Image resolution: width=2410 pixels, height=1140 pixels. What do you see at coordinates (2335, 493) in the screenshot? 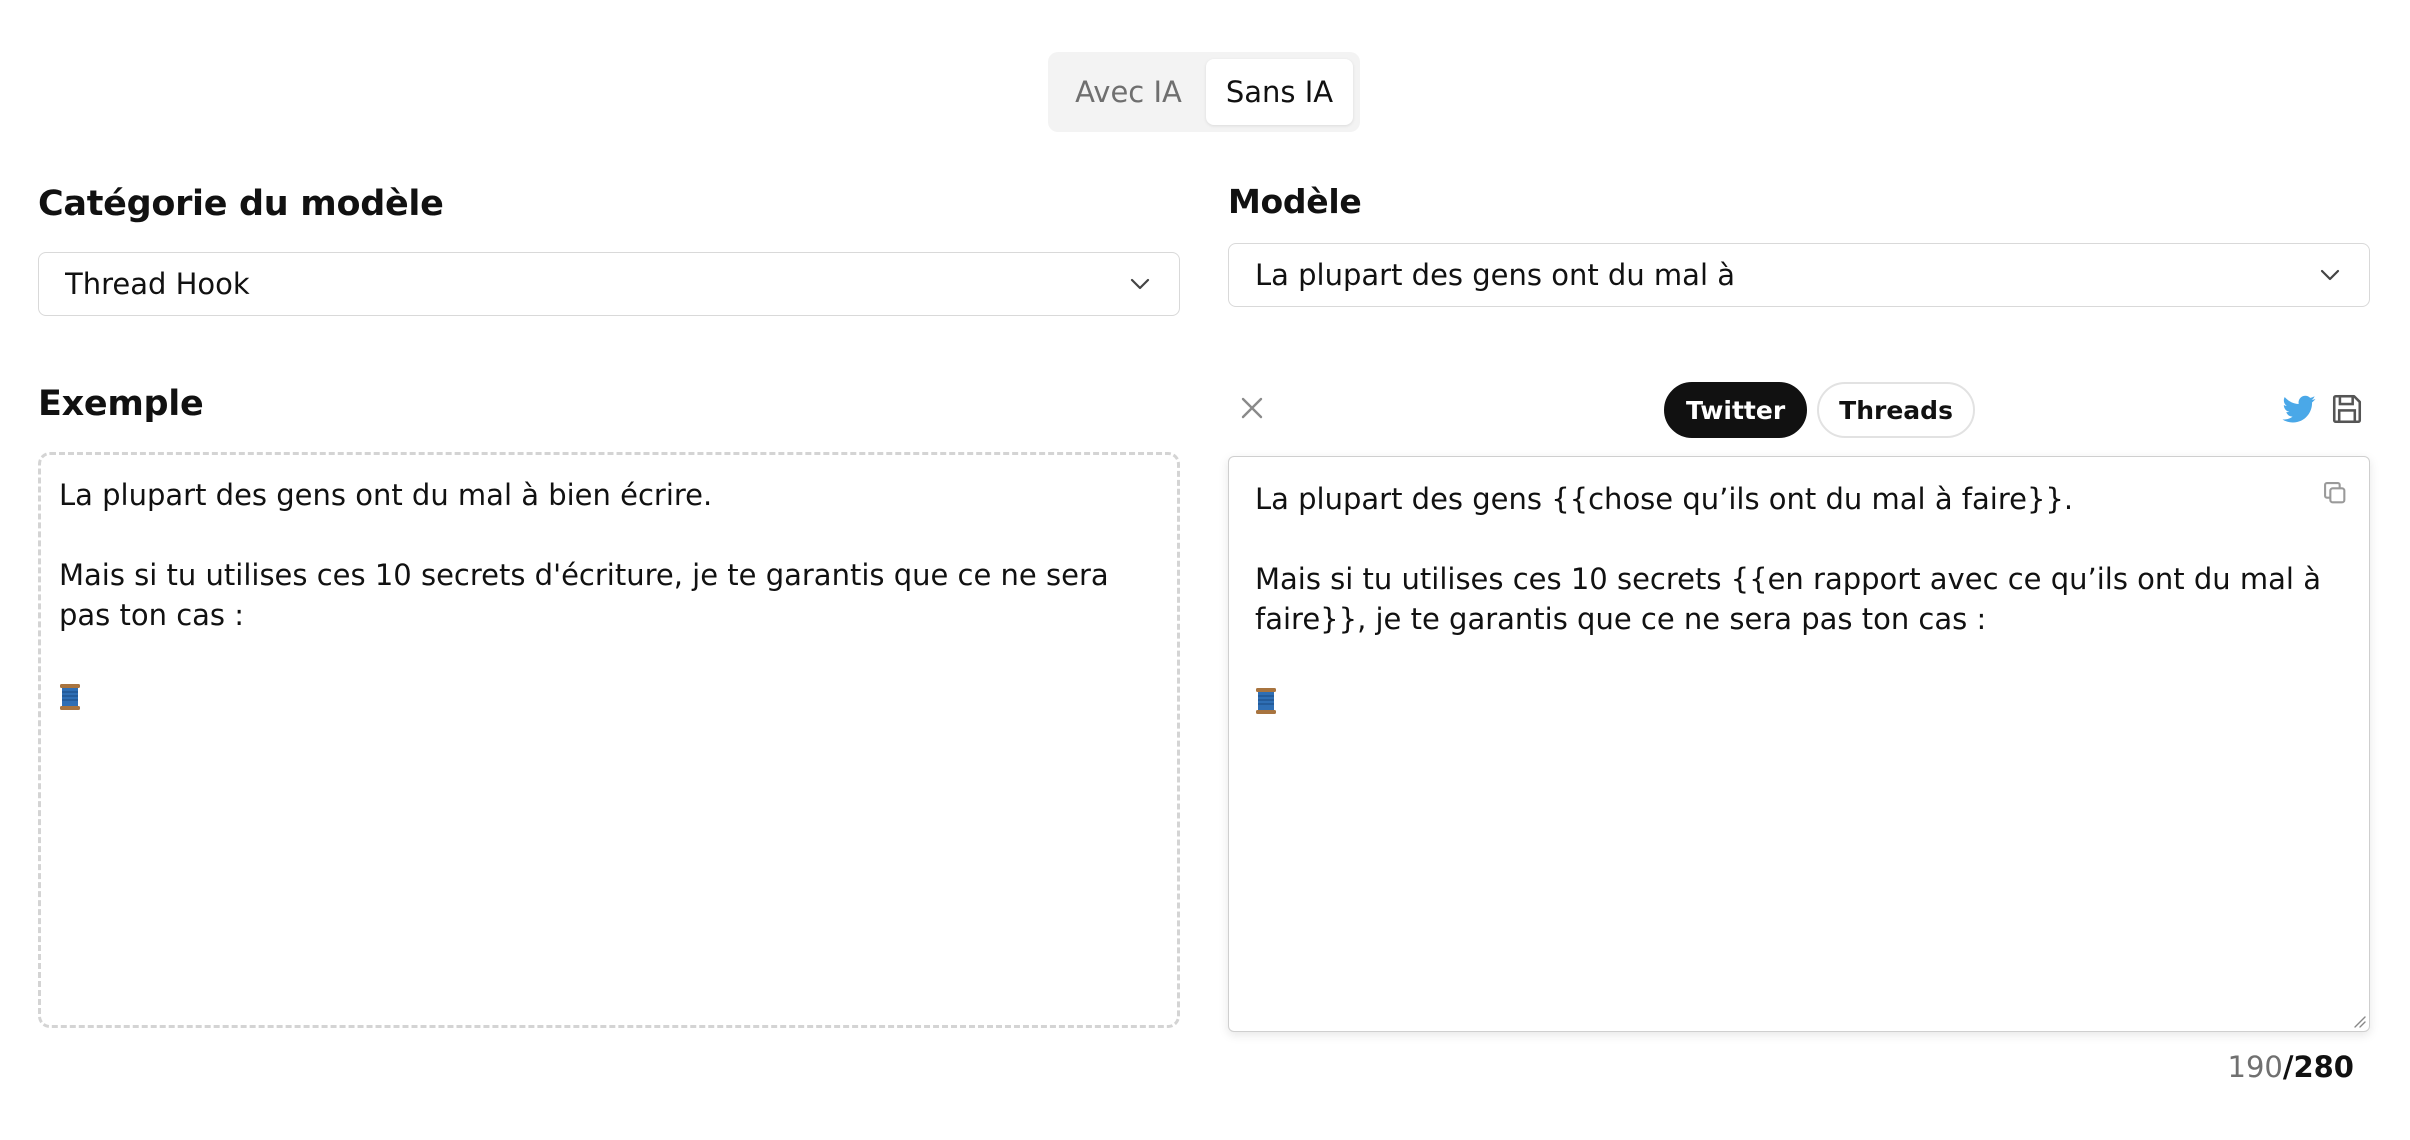
I see `copy-icon` at bounding box center [2335, 493].